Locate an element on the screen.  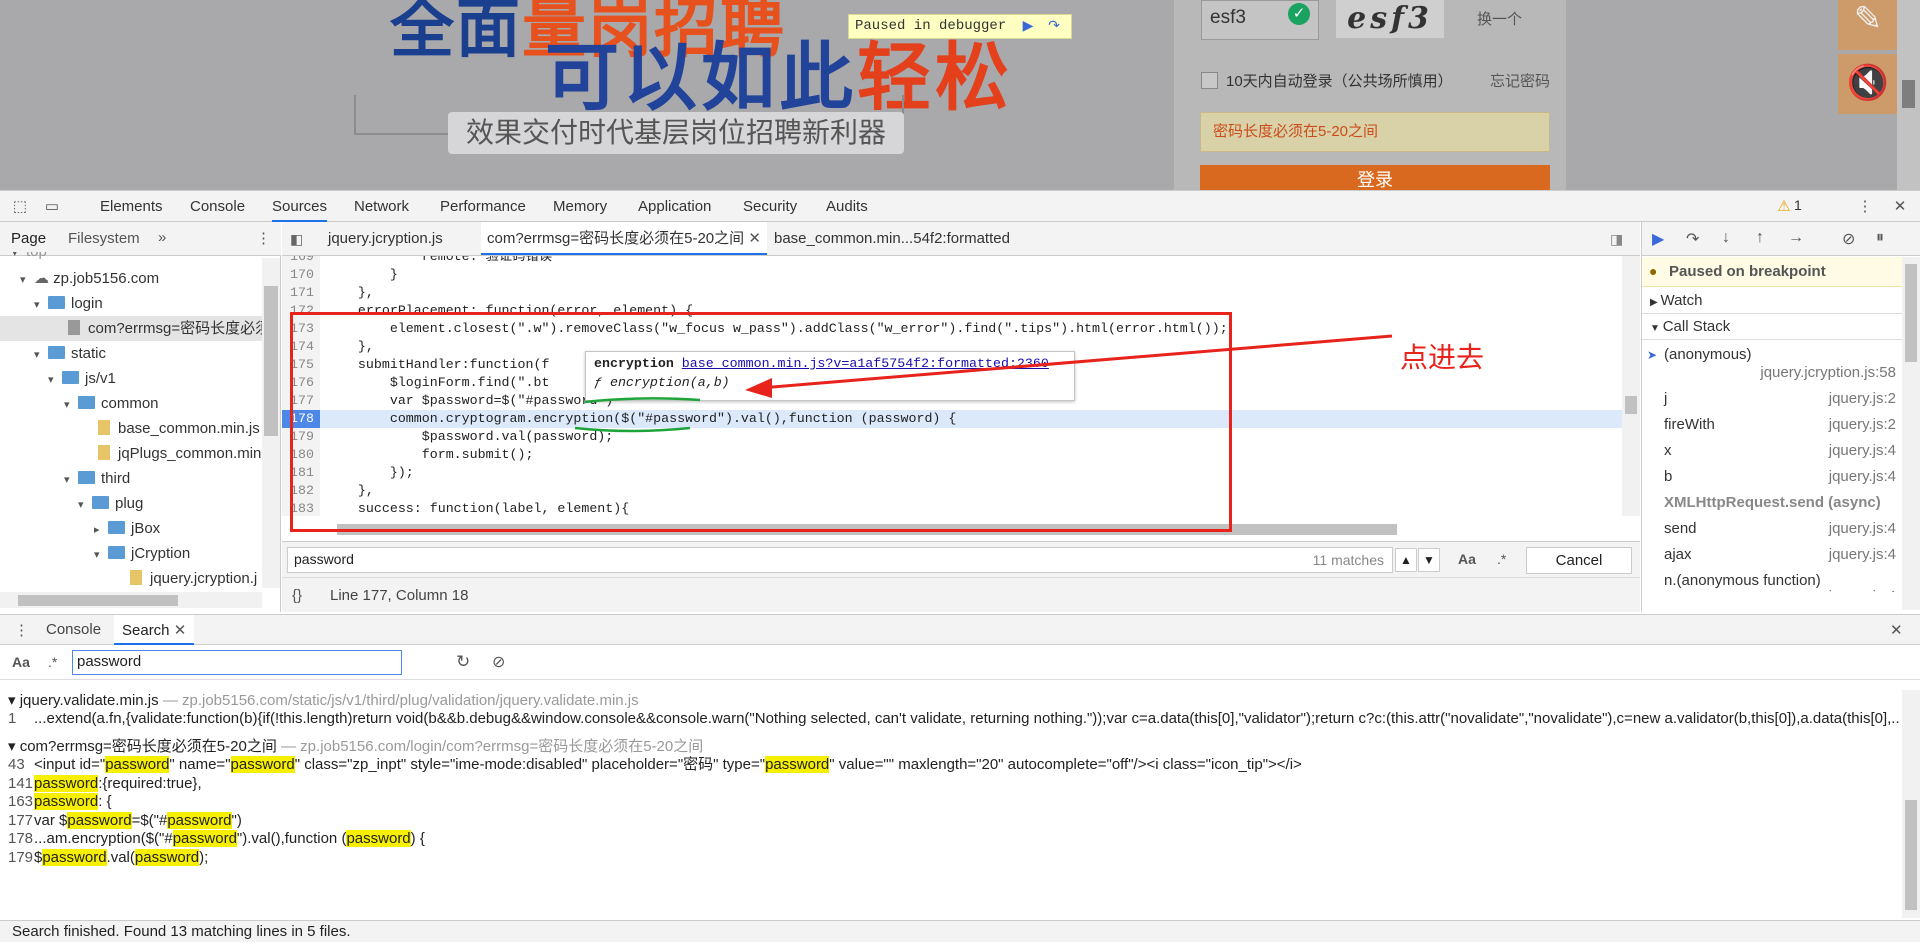
drawer-menu-icon: ⋮ is located at coordinates (21, 630).